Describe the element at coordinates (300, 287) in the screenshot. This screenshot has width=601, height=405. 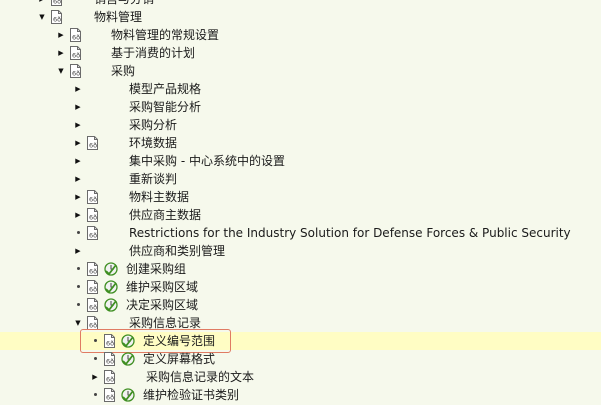
I see `tree-row: 6ð 维护采购区域` at that location.